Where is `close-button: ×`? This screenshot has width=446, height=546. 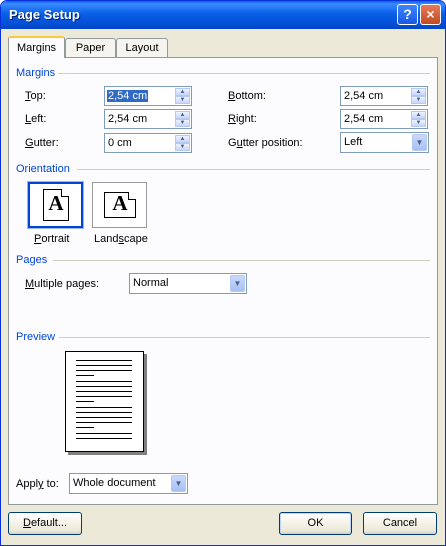 close-button: × is located at coordinates (430, 14).